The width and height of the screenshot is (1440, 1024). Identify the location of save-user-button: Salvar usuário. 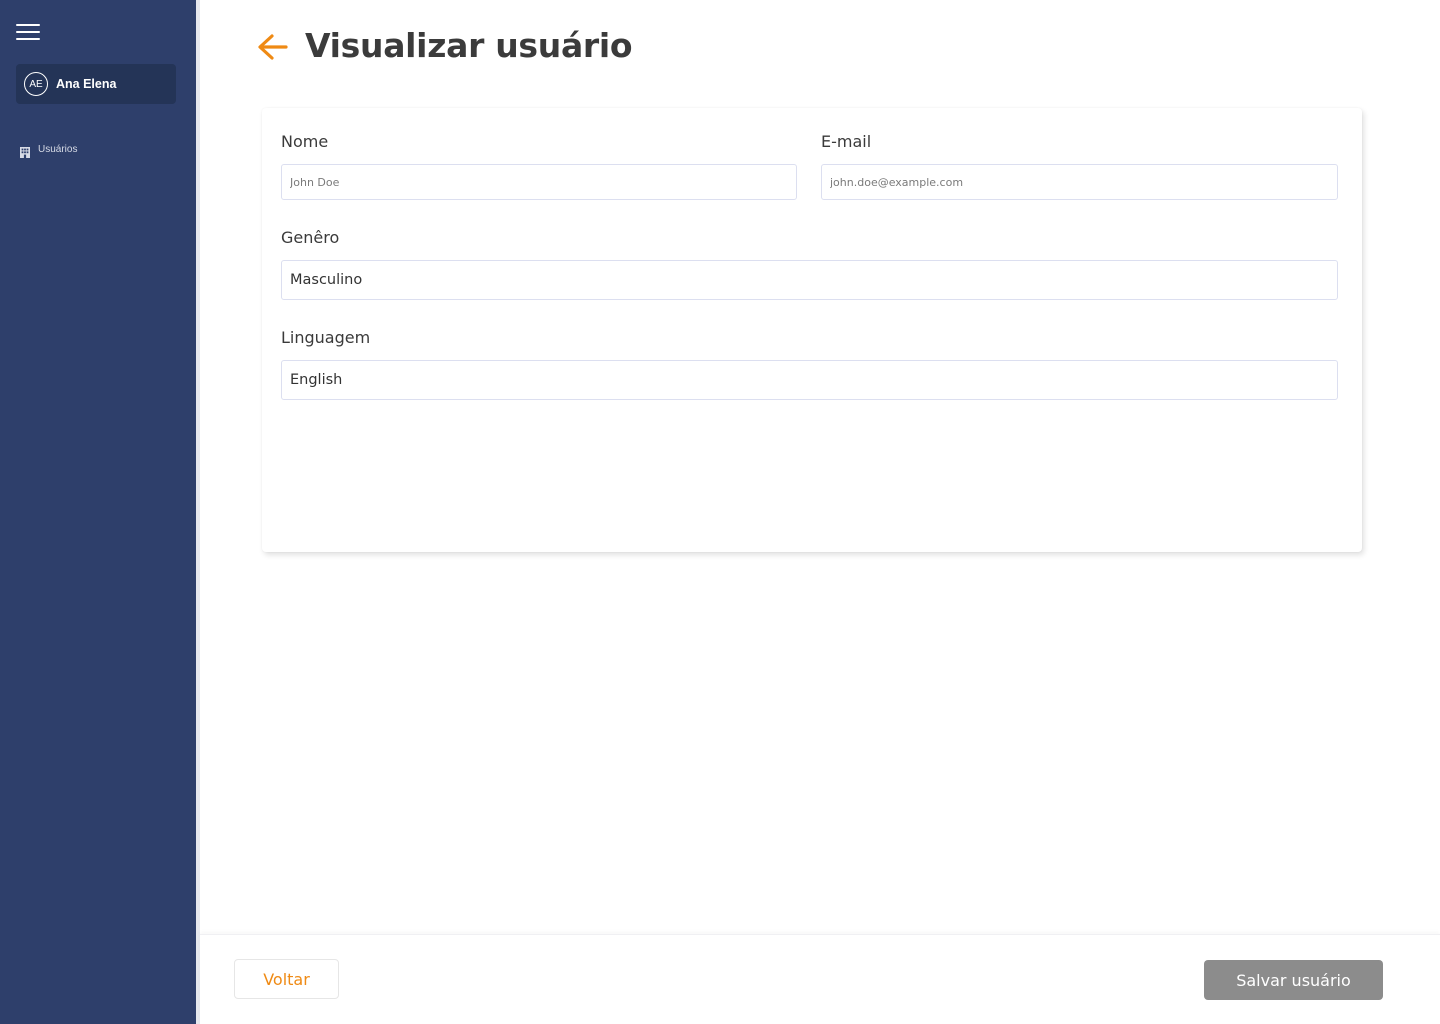
(1293, 980).